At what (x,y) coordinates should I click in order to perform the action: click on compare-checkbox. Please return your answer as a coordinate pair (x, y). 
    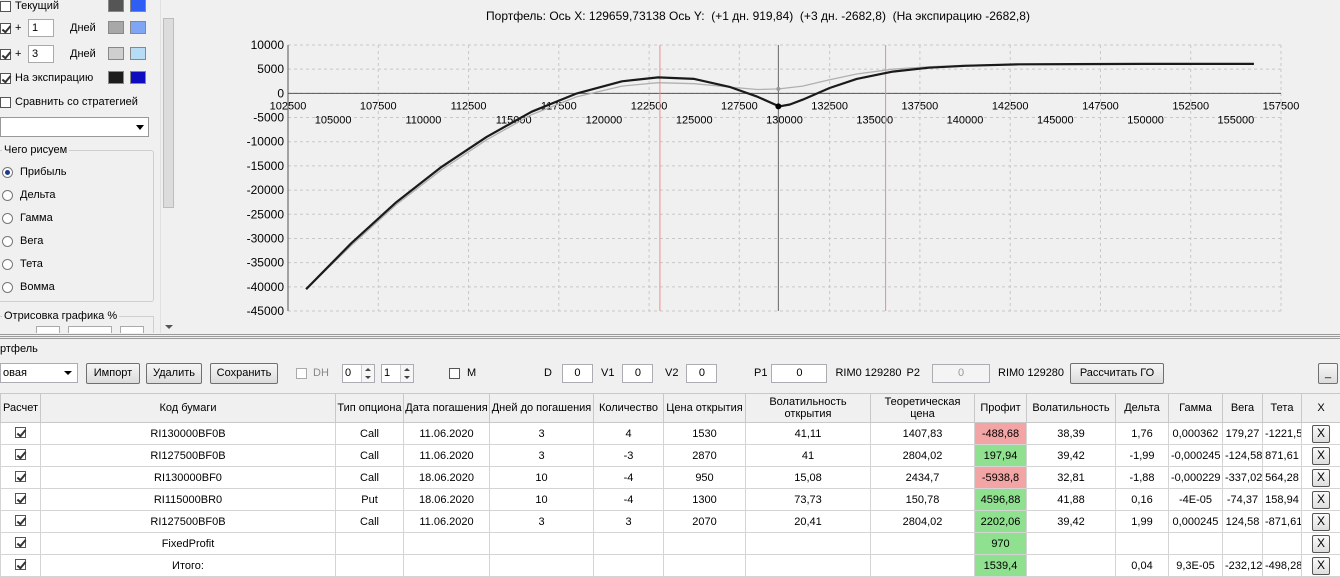
    Looking at the image, I should click on (5, 102).